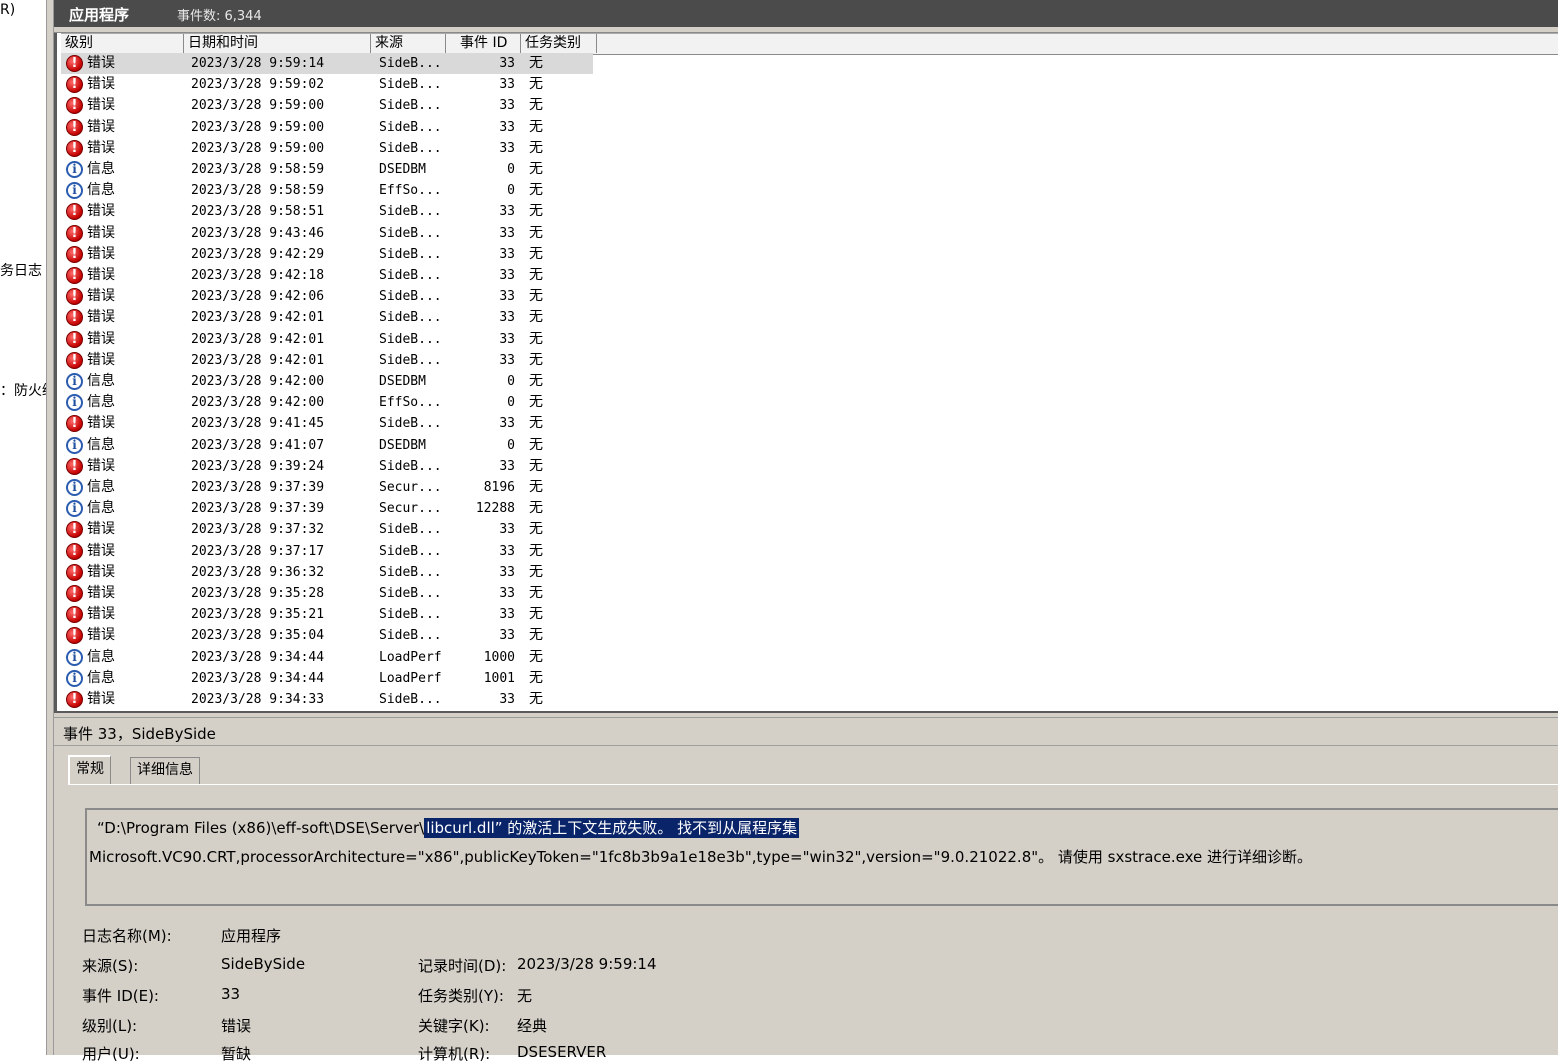  I want to click on event-row: ! 错误 2023/3/28 9:42:06 SideB... 33 无, so click(327, 296).